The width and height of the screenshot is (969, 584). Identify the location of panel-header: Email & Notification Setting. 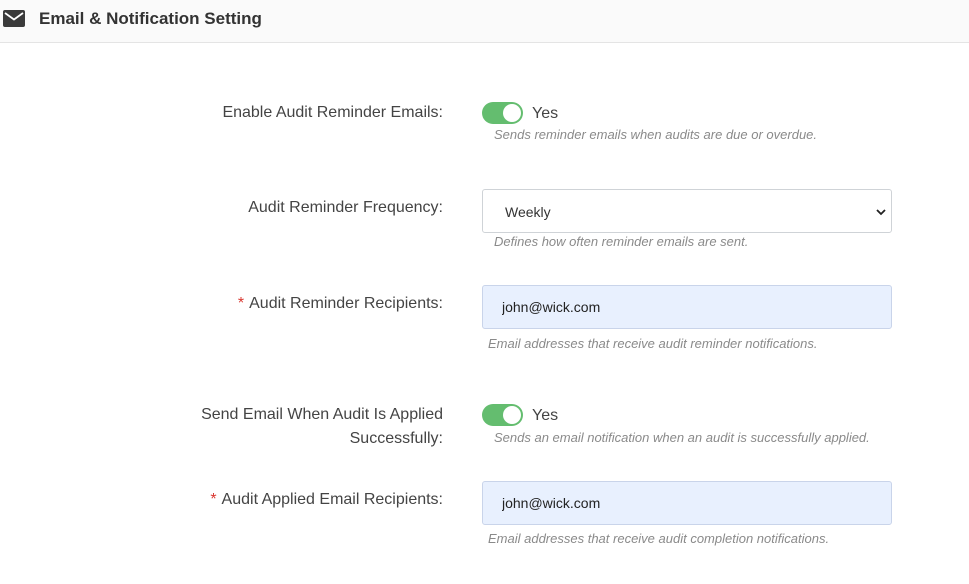
(484, 21).